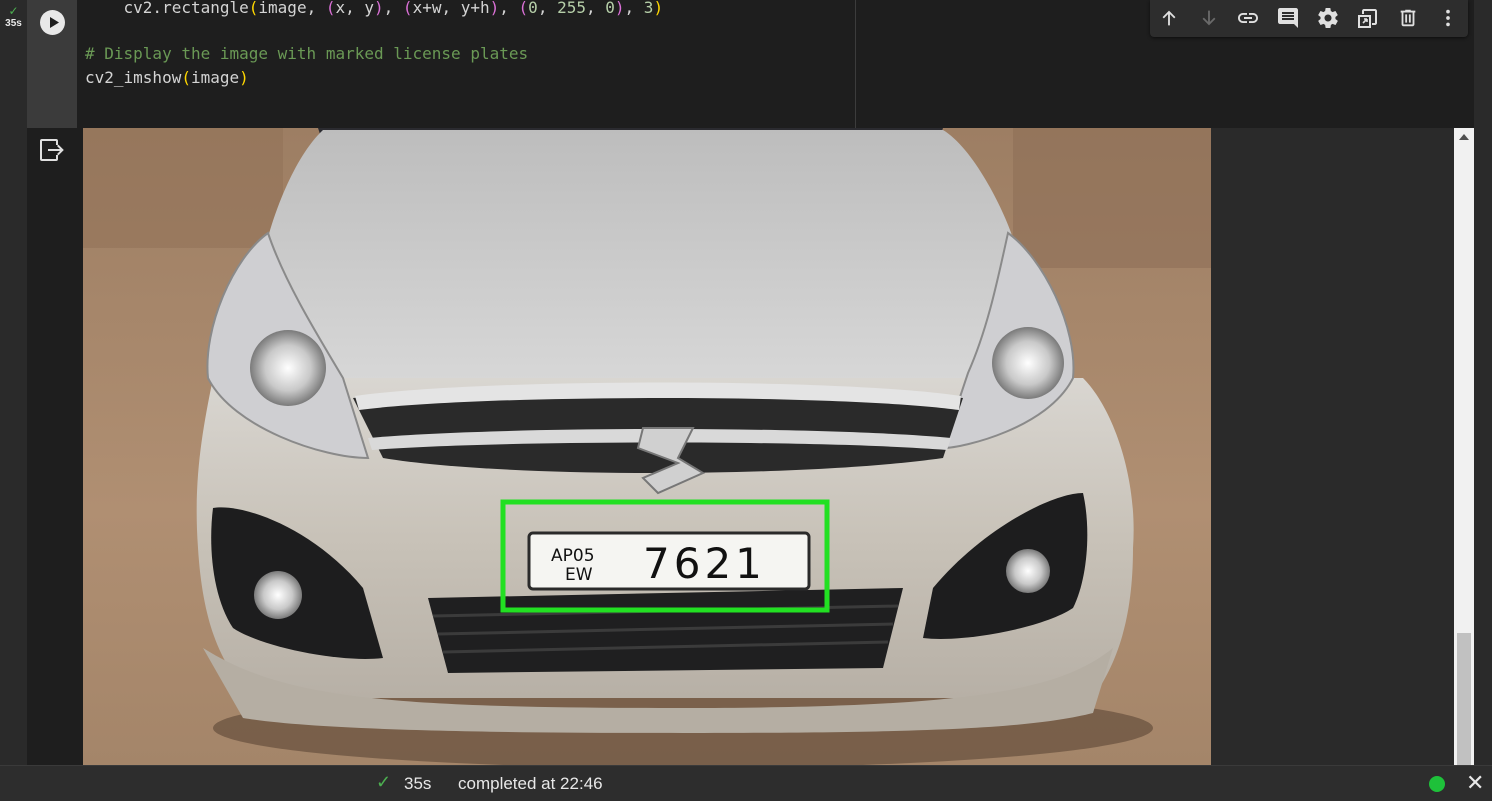  Describe the element at coordinates (1332, 446) in the screenshot. I see `output-right-margin` at that location.